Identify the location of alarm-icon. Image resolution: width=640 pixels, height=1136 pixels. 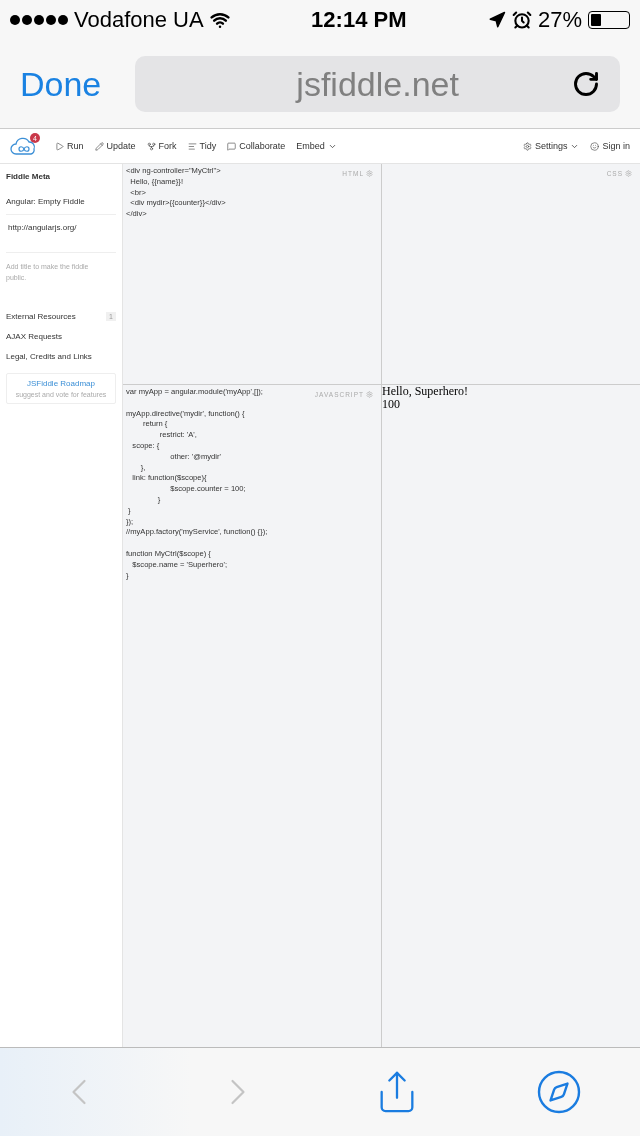
(521, 20).